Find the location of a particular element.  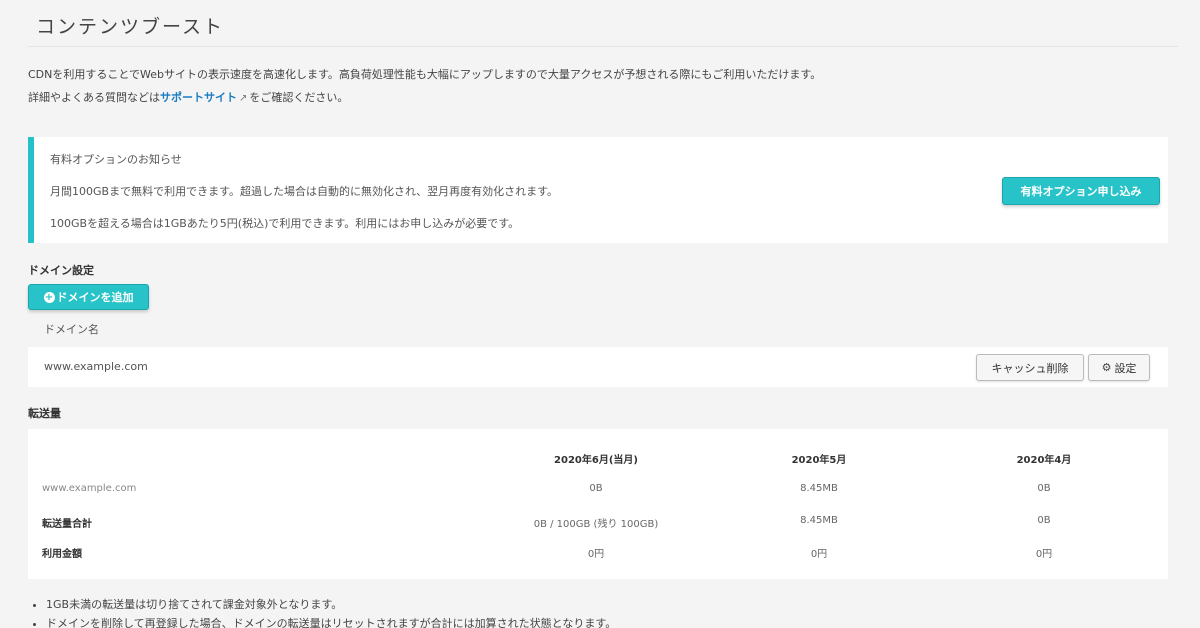

domain-column-header: ドメイン名 is located at coordinates (71, 329).